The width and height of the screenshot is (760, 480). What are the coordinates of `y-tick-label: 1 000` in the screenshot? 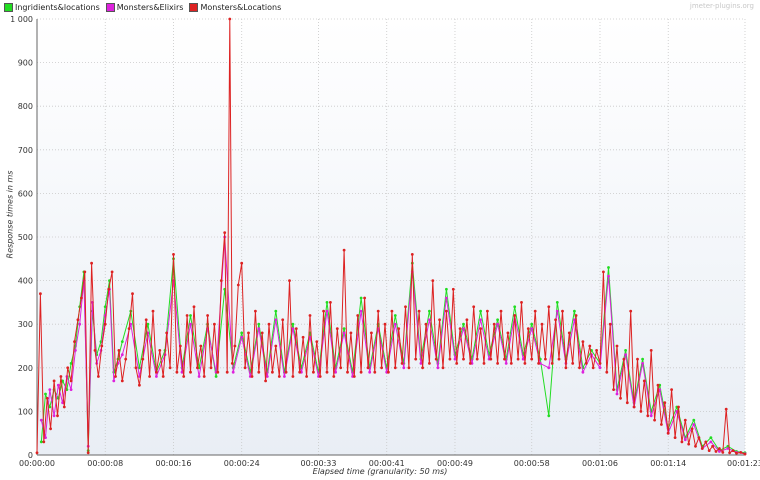 It's located at (21, 19).